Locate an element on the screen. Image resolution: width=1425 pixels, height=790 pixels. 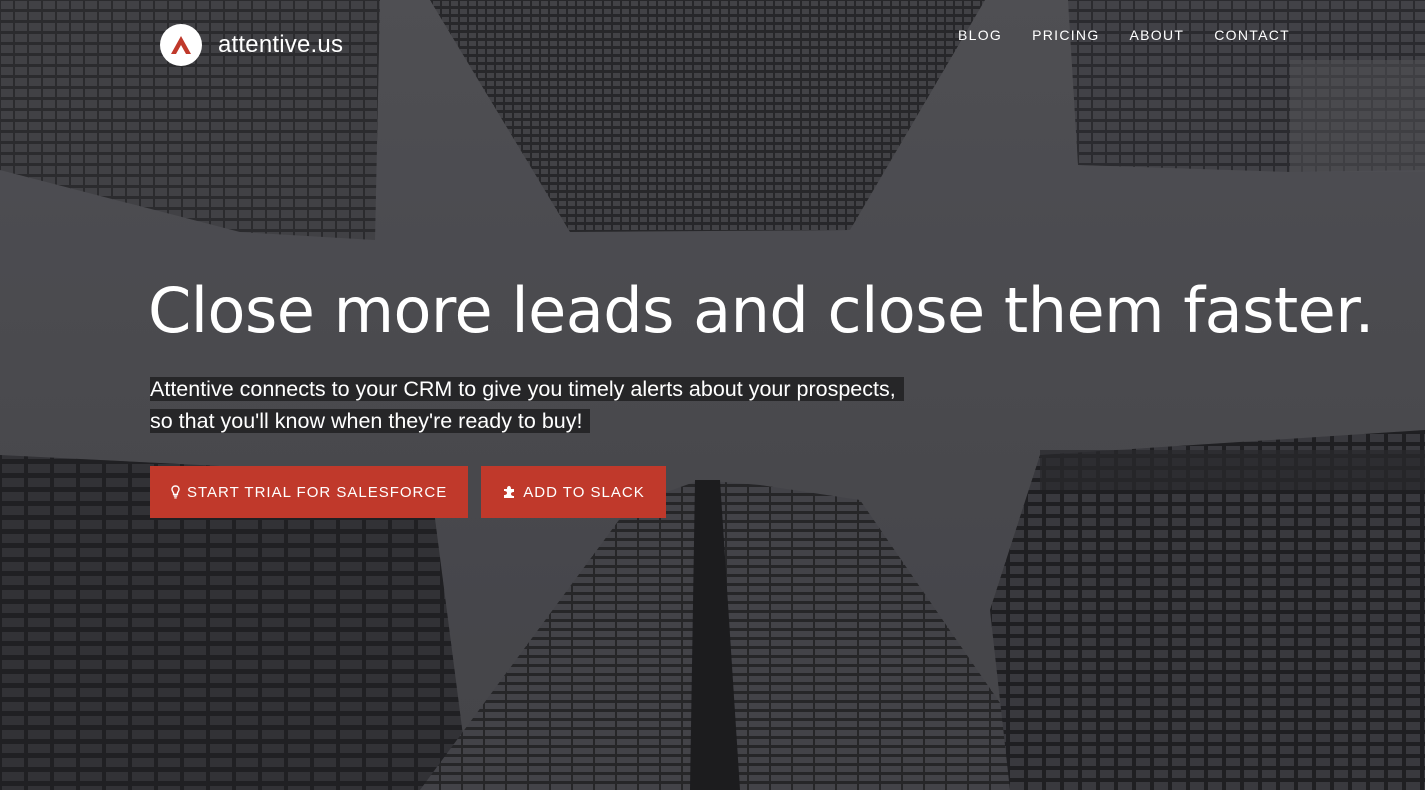
start-trial-salesforce-button: START TRIAL FOR SALESFORCE is located at coordinates (309, 492).